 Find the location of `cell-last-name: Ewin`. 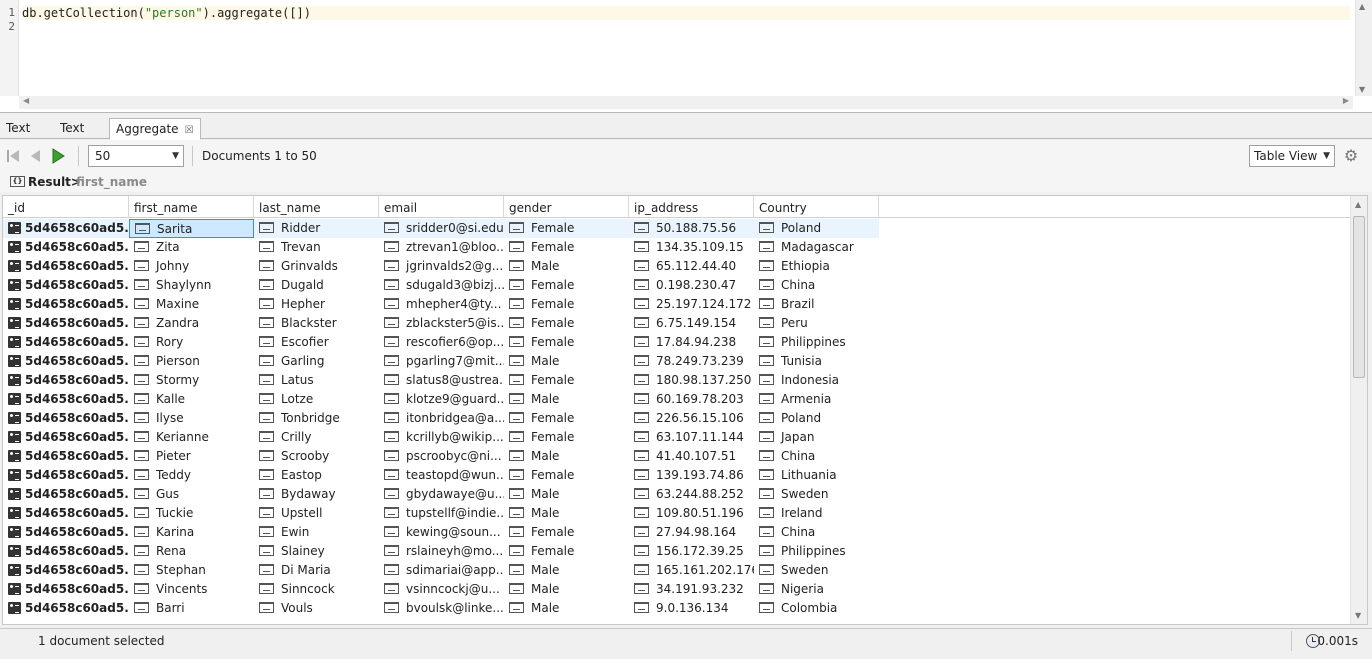

cell-last-name: Ewin is located at coordinates (316, 532).